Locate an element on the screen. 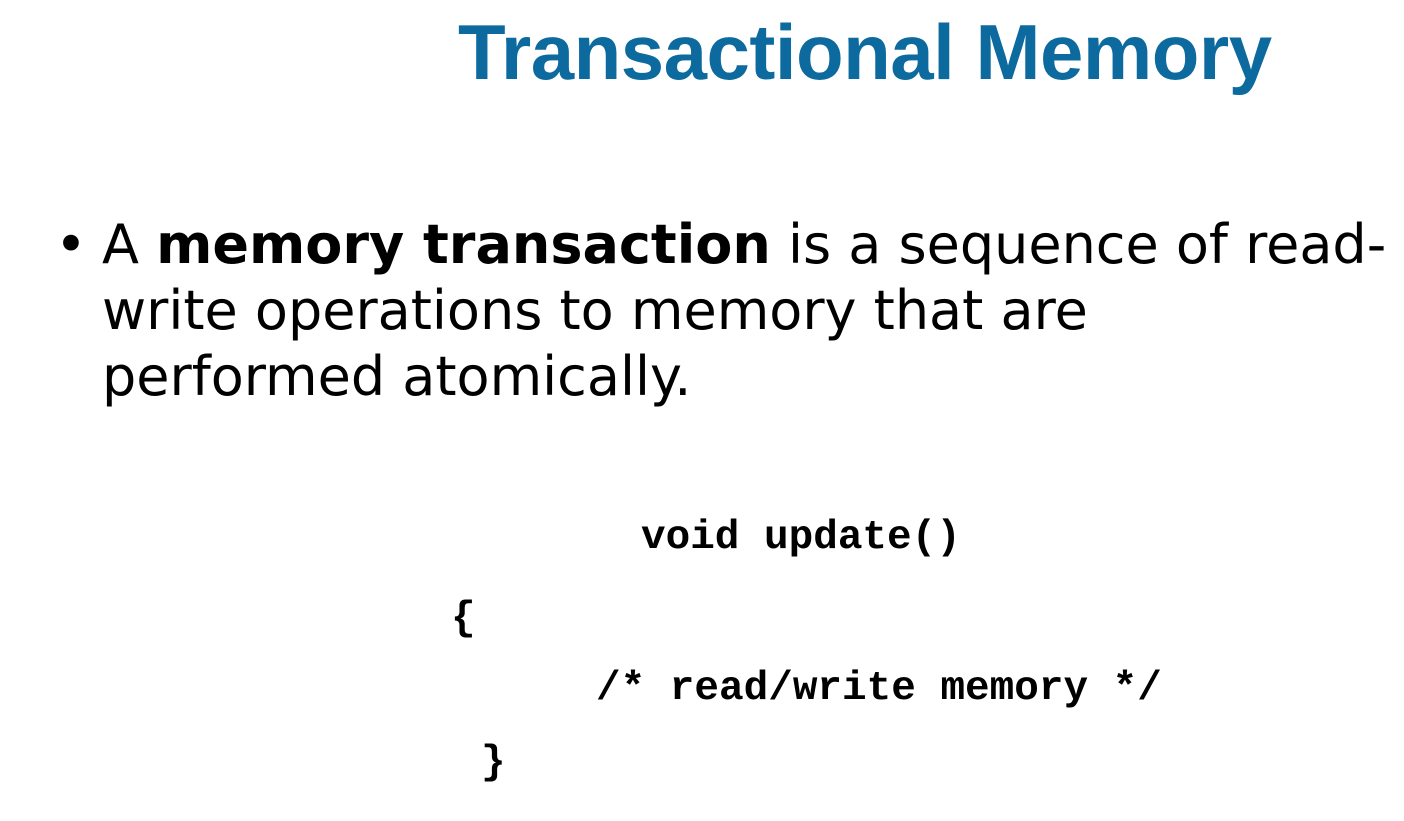 This screenshot has width=1404, height=821. bullet-line-3: performed atomically. is located at coordinates (397, 376).